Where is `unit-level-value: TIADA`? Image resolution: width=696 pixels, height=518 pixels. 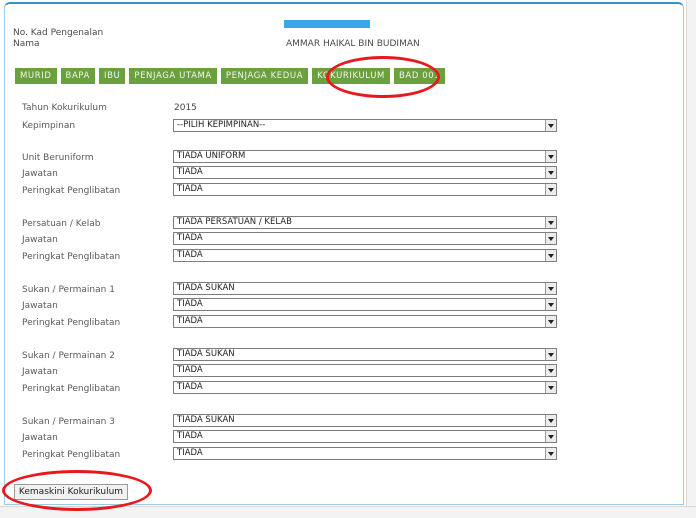
unit-level-value: TIADA is located at coordinates (190, 189).